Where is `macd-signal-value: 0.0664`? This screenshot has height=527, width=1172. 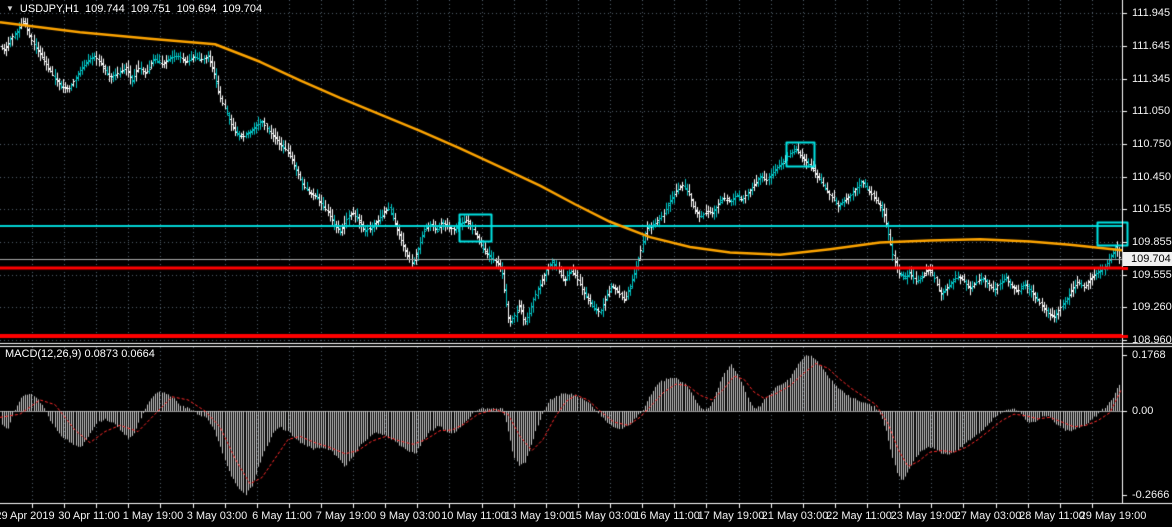 macd-signal-value: 0.0664 is located at coordinates (138, 354).